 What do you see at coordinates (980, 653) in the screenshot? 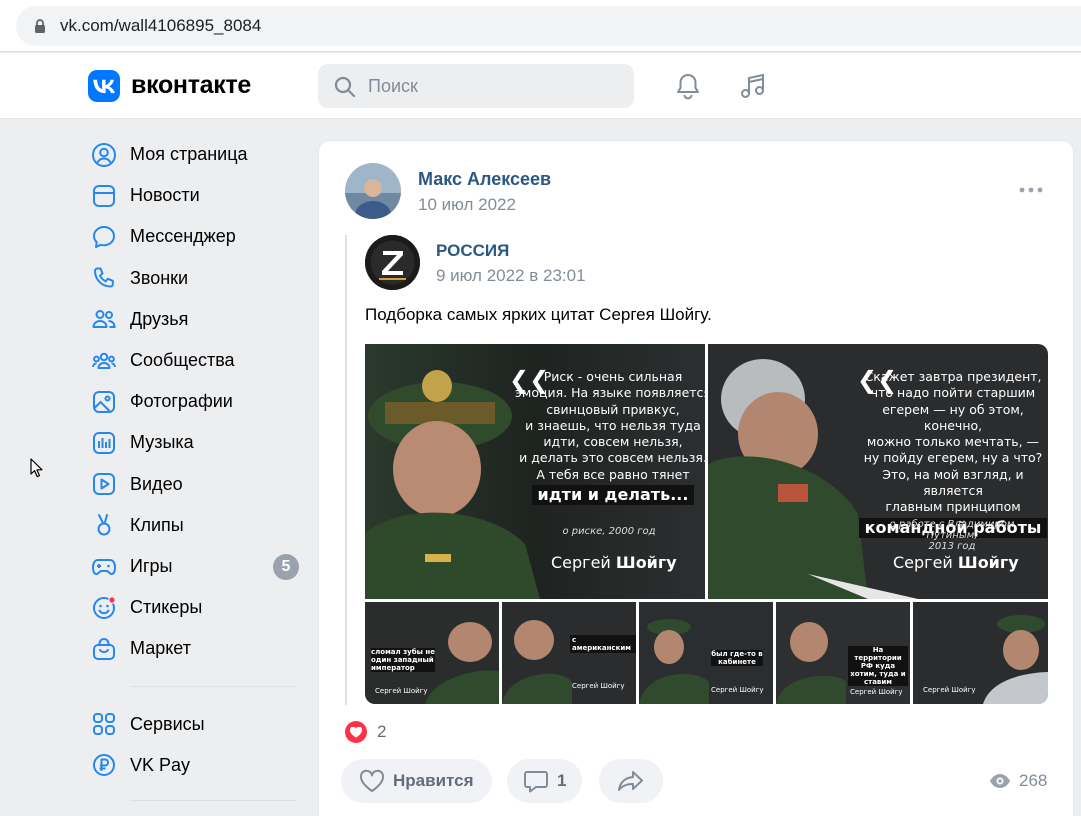
I see `post-photo-thumb-5: Сергей Шойгу` at bounding box center [980, 653].